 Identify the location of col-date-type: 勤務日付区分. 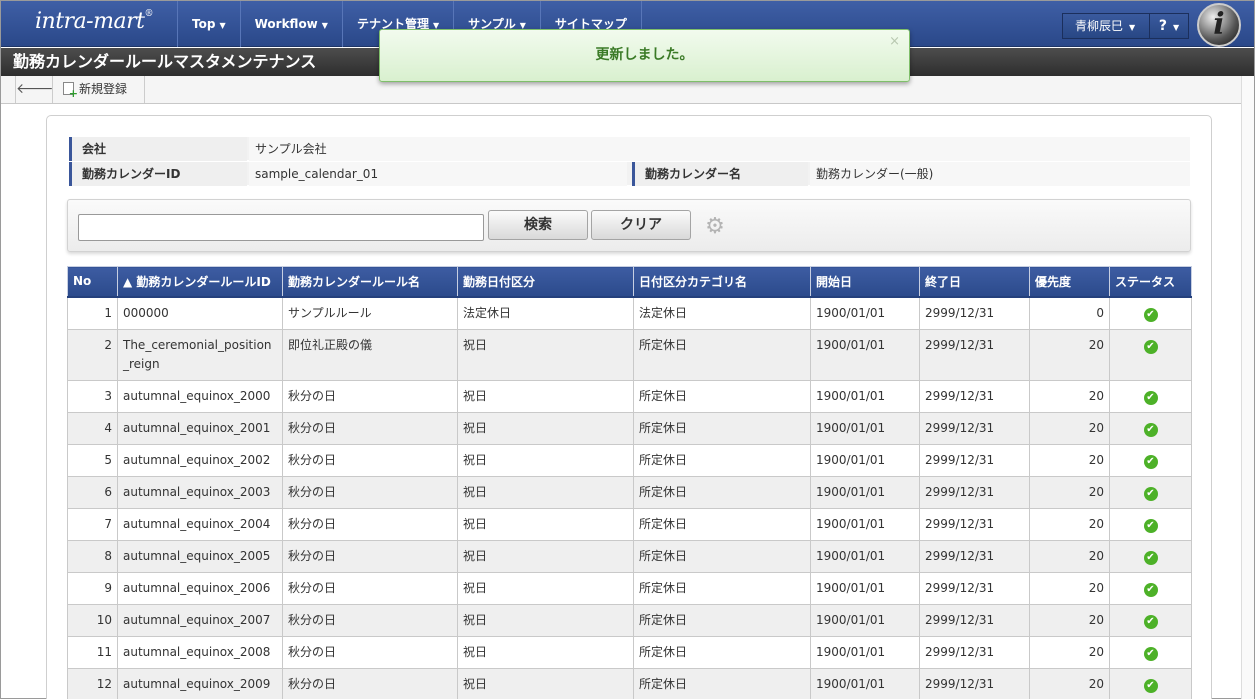
(545, 282).